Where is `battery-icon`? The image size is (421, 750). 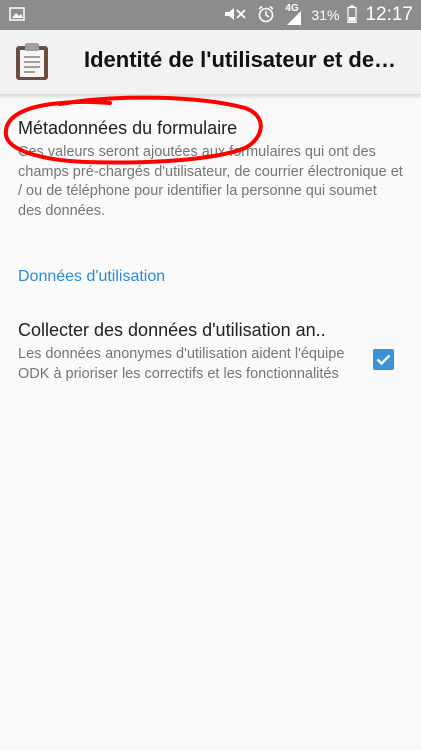 battery-icon is located at coordinates (352, 15).